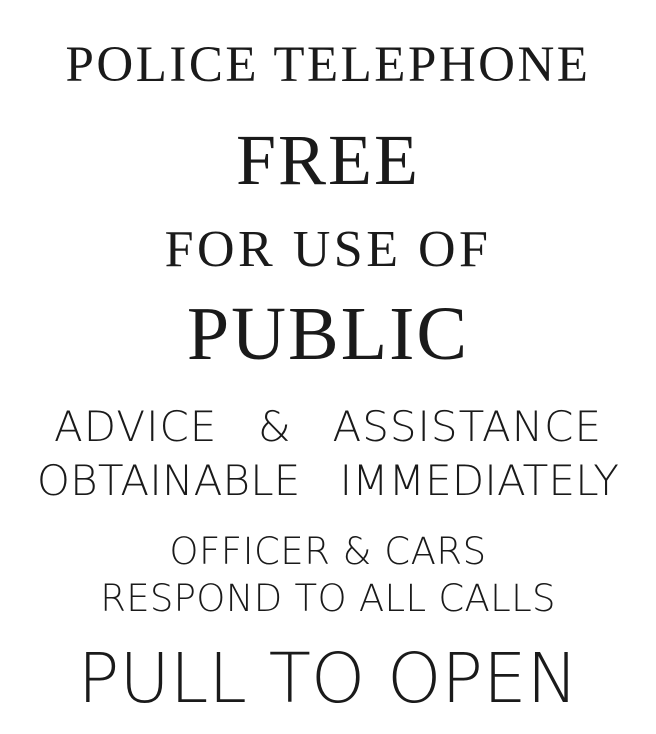 The height and width of the screenshot is (734, 656). What do you see at coordinates (328, 679) in the screenshot?
I see `sign-pull-to-open: PULL TO OPEN` at bounding box center [328, 679].